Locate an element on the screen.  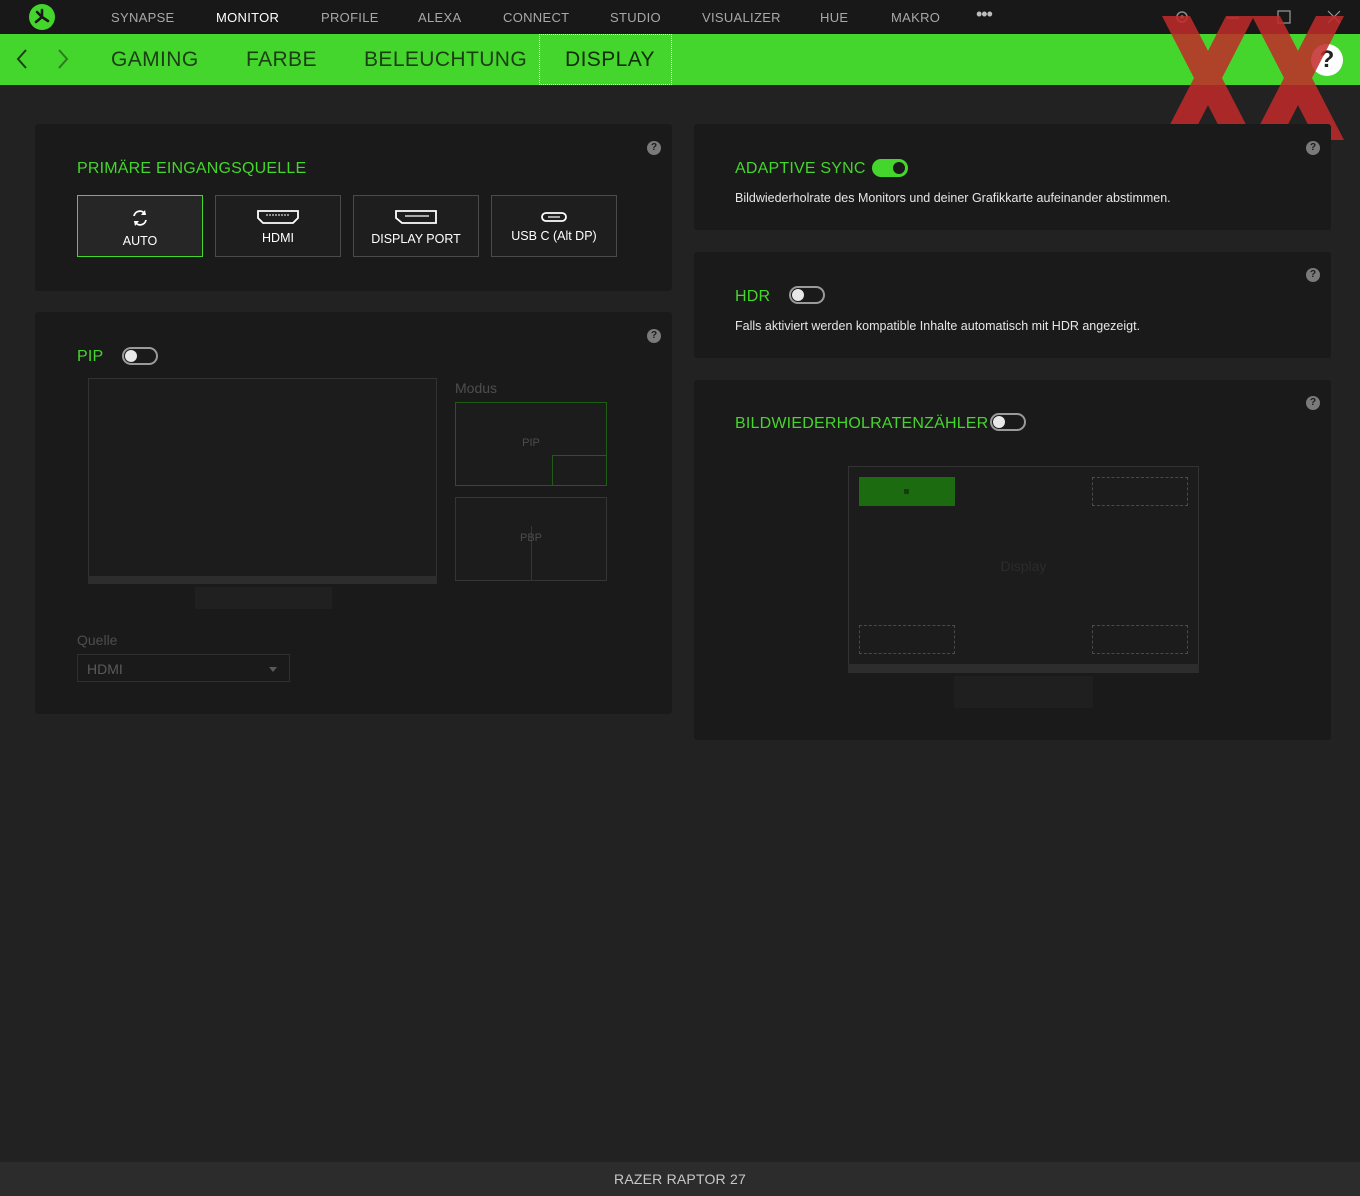
source-usbc-label: USB C (Alt DP) is located at coordinates (554, 236).